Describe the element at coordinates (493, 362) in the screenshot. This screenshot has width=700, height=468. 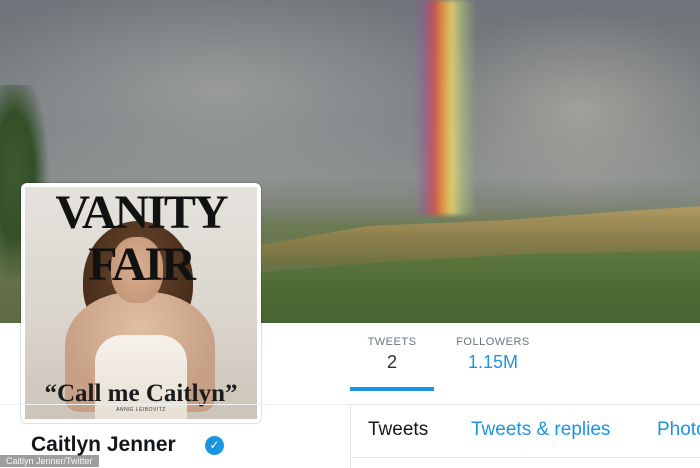
I see `stat-followers-value: 1.15M` at that location.